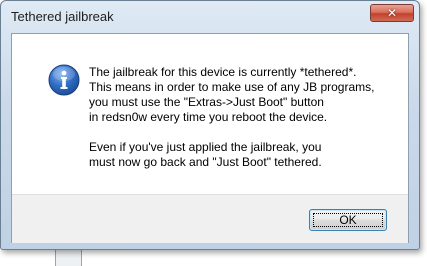 This screenshot has width=427, height=266. Describe the element at coordinates (64, 80) in the screenshot. I see `info-icon` at that location.